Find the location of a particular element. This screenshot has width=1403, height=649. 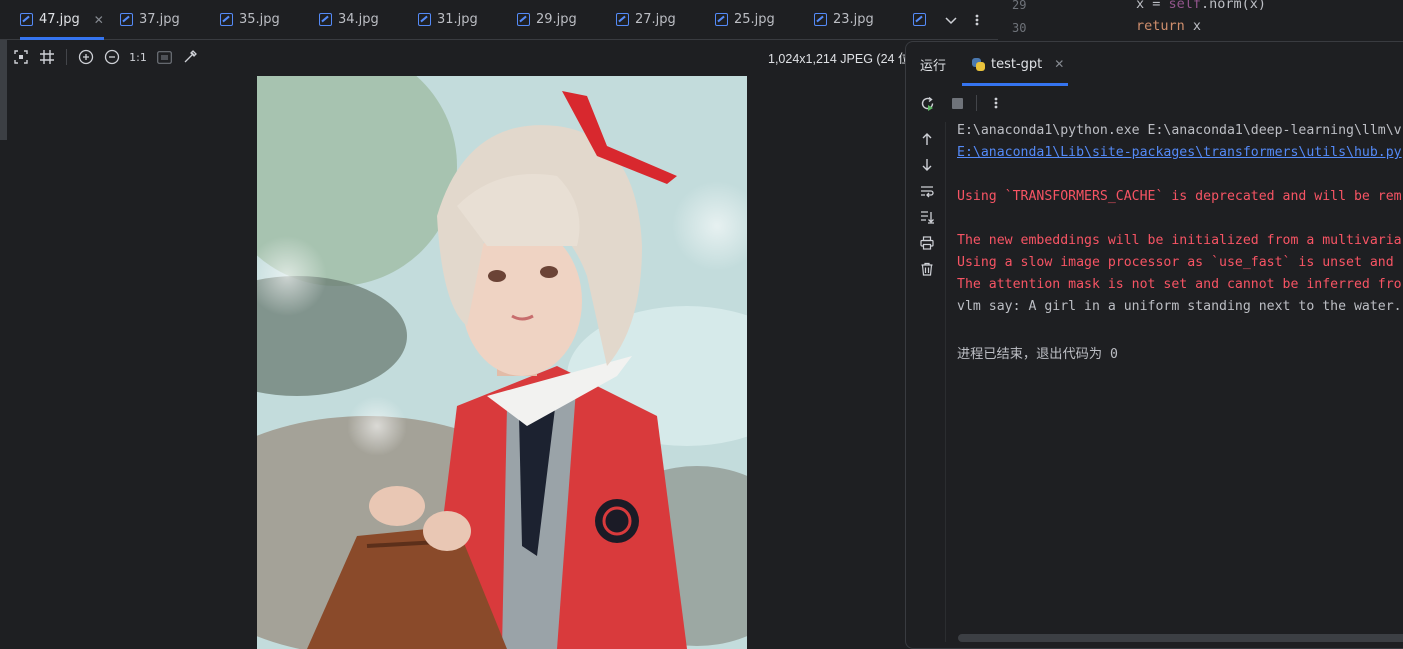

tab-label: 25.jpg is located at coordinates (754, 19).